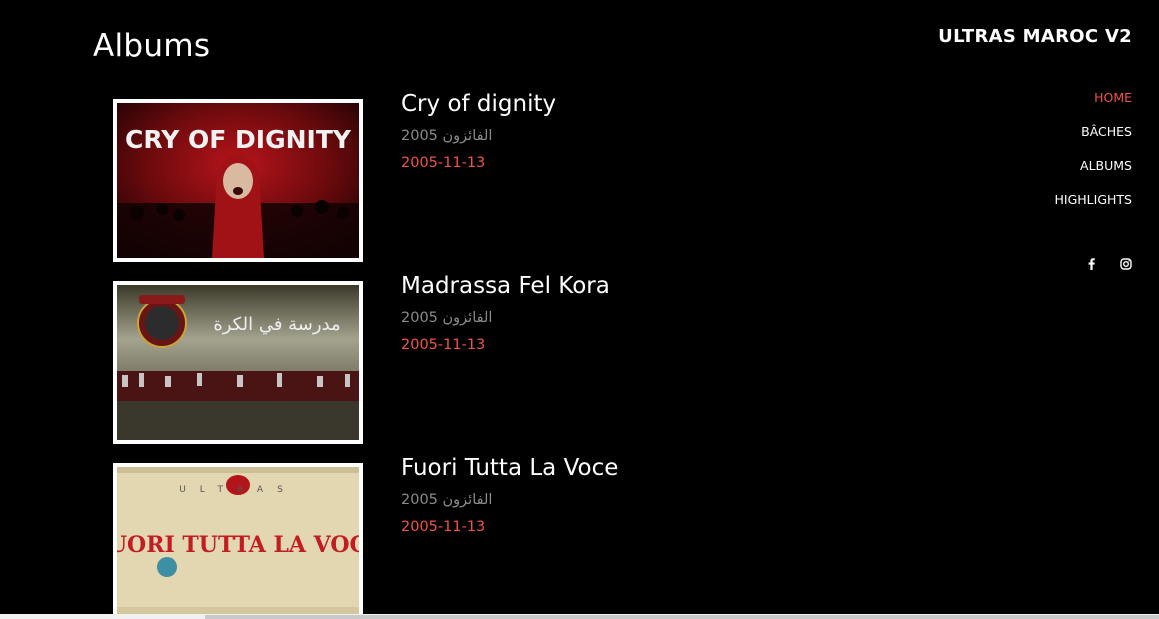 The image size is (1159, 619). What do you see at coordinates (238, 490) in the screenshot?
I see `svg-text: ULTRAS` at bounding box center [238, 490].